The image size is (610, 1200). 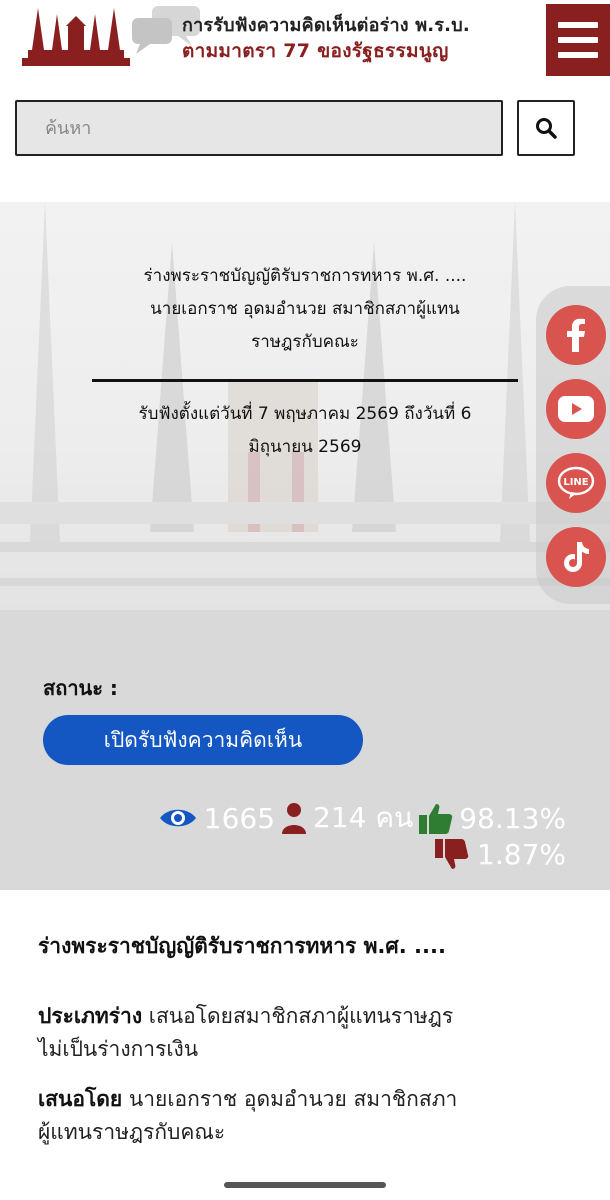 I want to click on youtube-icon, so click(x=576, y=409).